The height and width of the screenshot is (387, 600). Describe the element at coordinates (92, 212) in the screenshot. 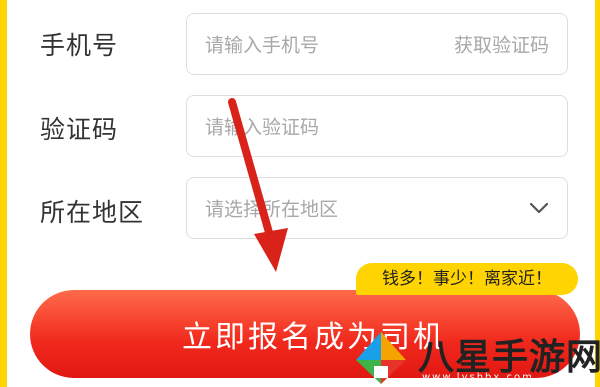

I see `region-label: 所在地区` at that location.